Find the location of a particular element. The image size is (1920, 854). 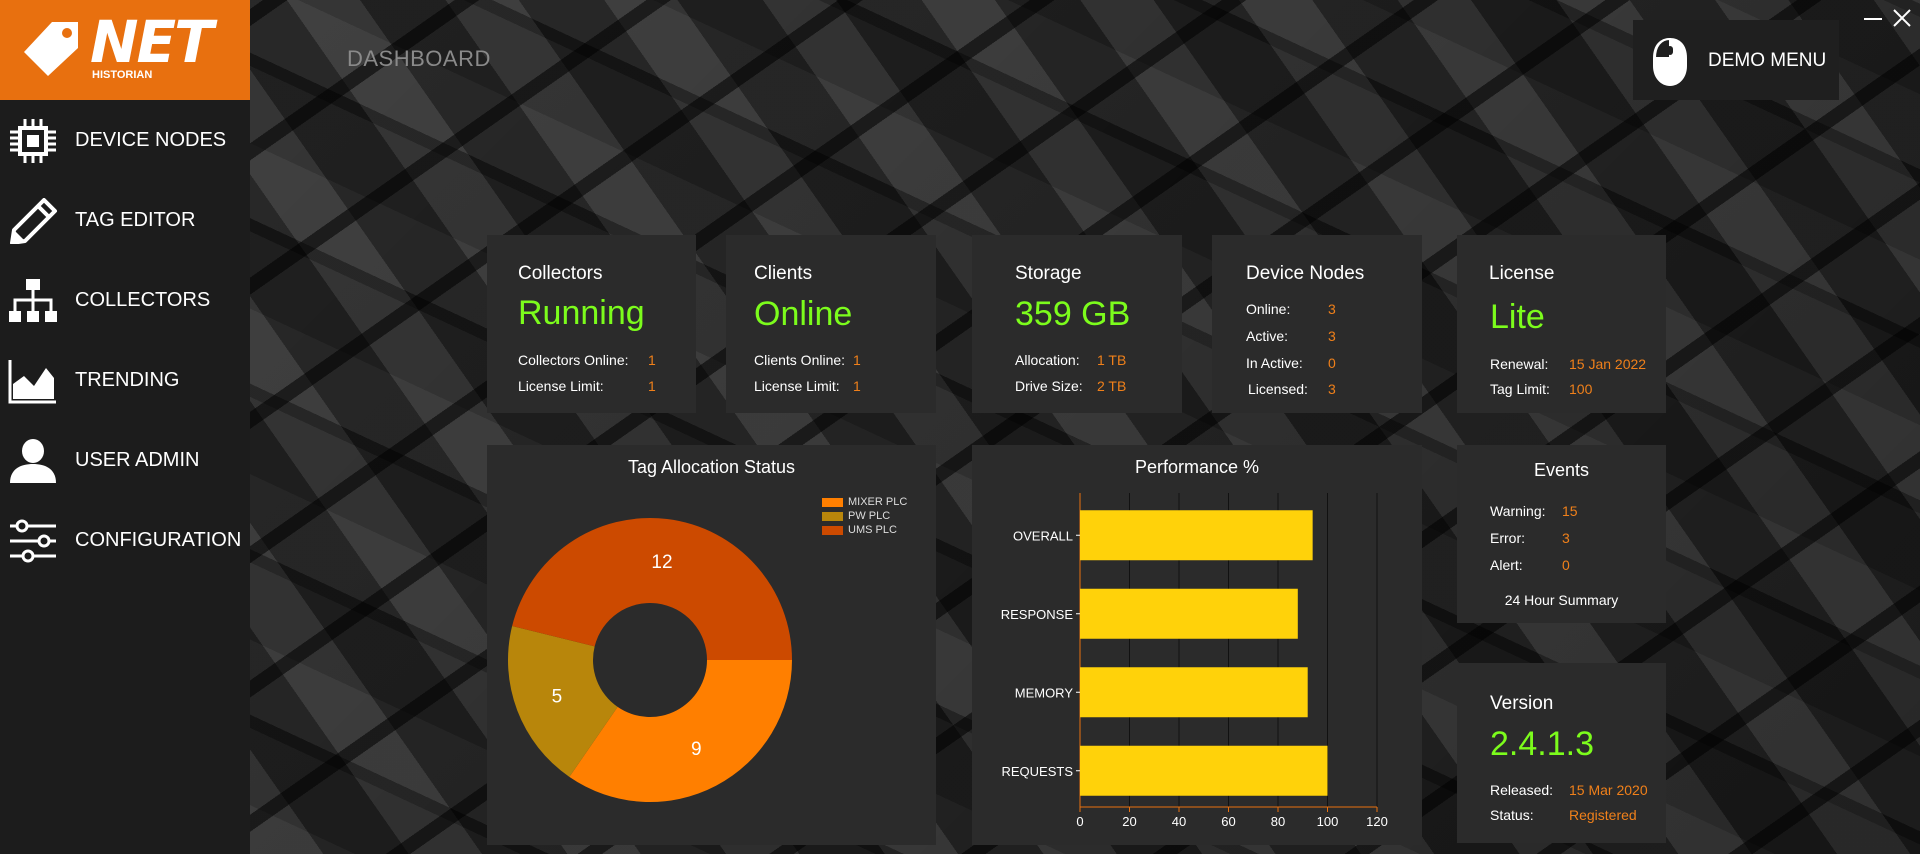

donut-slice is located at coordinates (680, 731).